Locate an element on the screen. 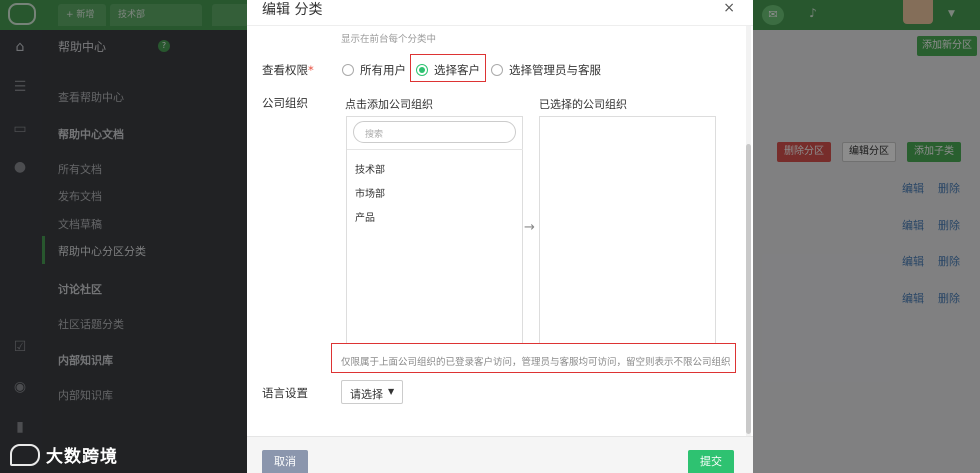 The height and width of the screenshot is (473, 980). category-hint: 显示在前台每个分类中 is located at coordinates (389, 39).